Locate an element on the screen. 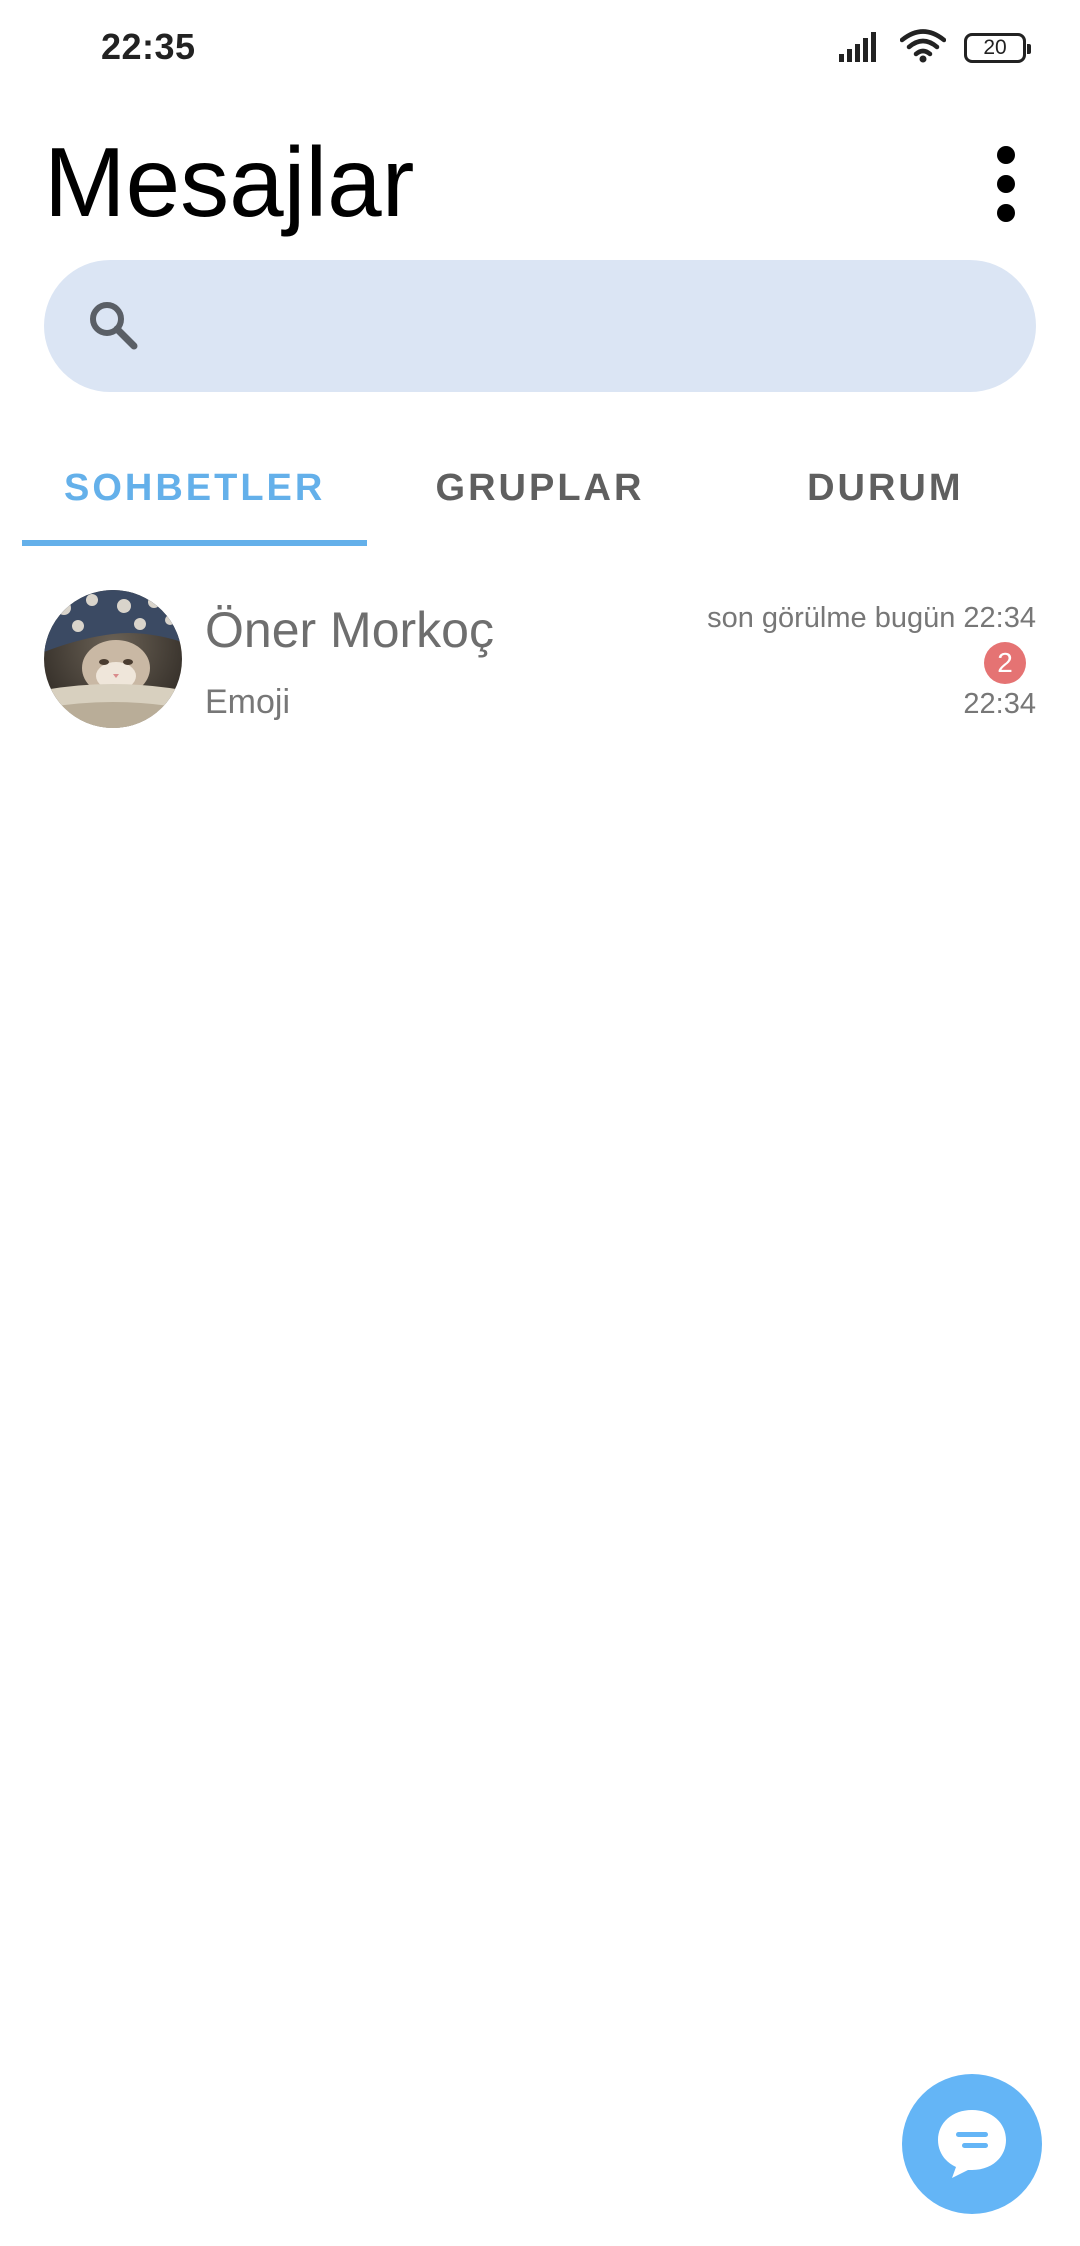 The height and width of the screenshot is (2246, 1080). more-vert-icon is located at coordinates (1006, 155).